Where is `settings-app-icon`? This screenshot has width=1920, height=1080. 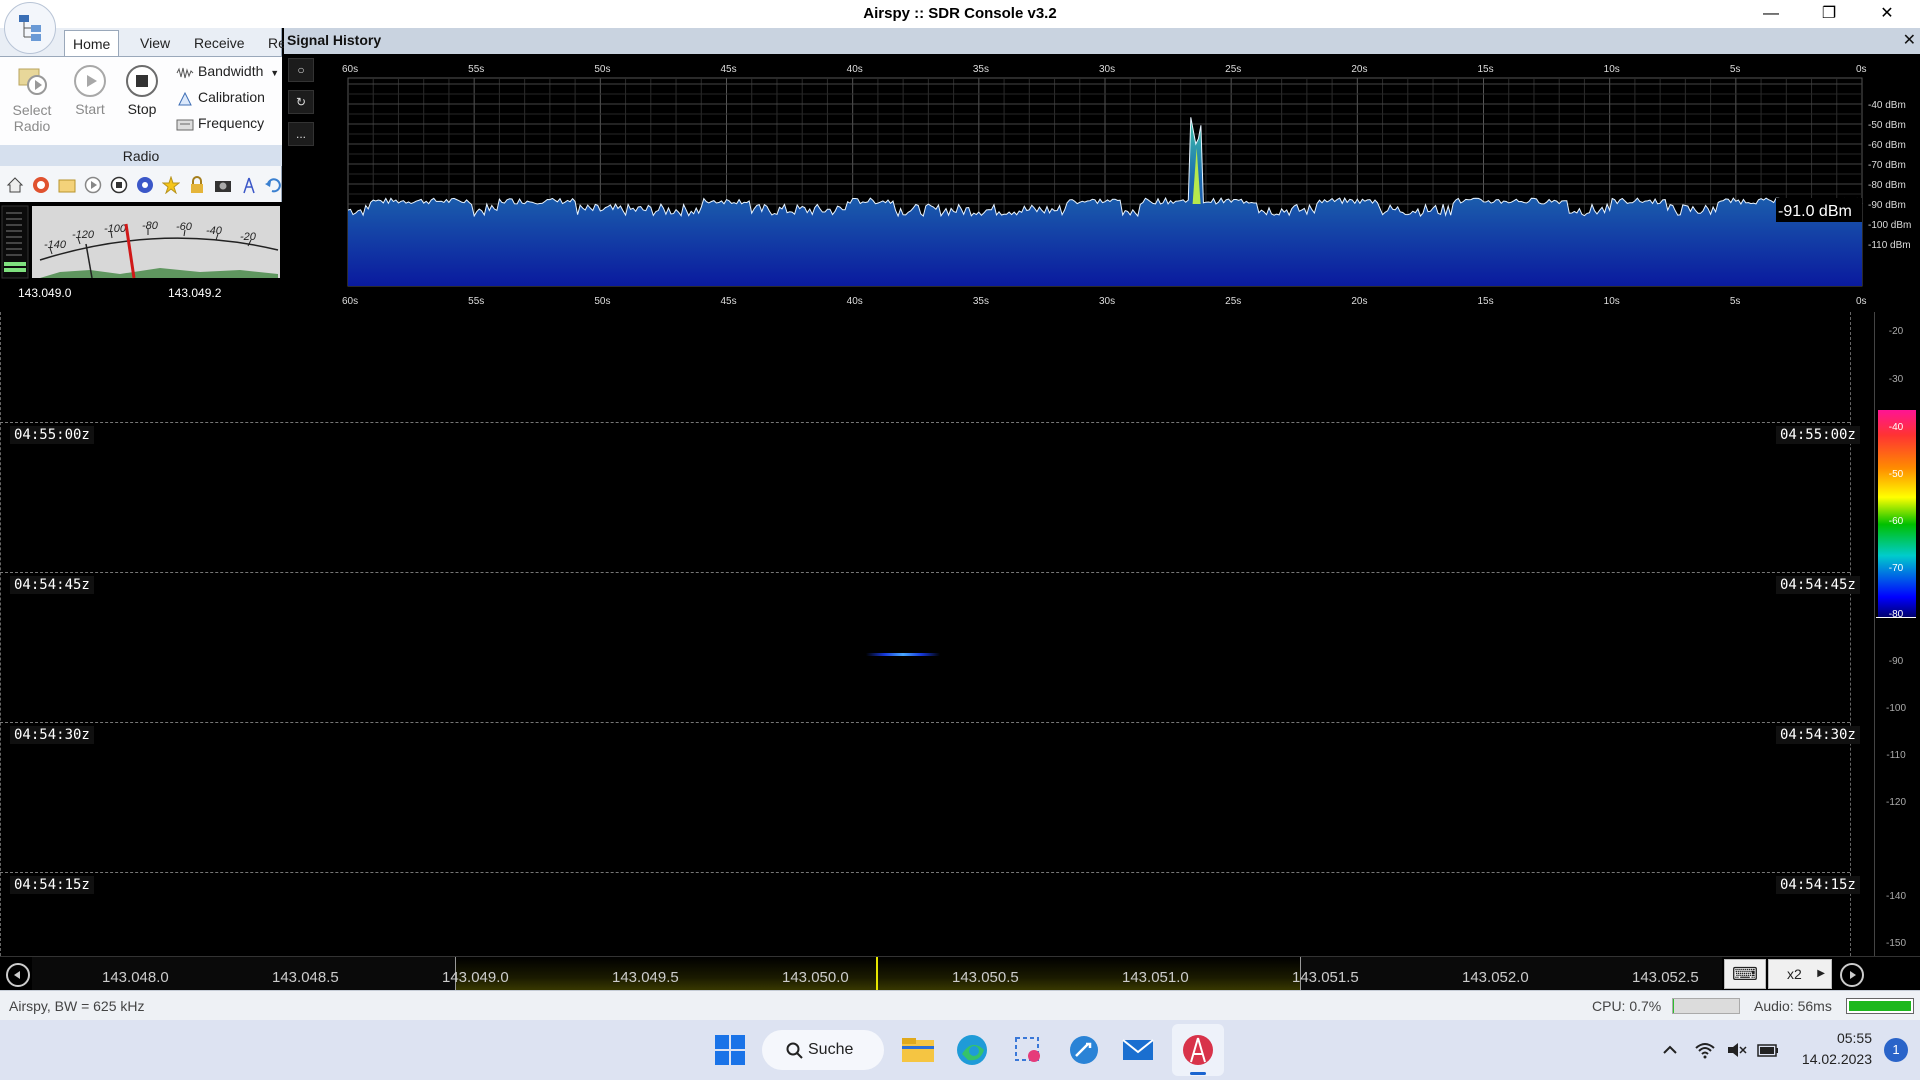 settings-app-icon is located at coordinates (1084, 1050).